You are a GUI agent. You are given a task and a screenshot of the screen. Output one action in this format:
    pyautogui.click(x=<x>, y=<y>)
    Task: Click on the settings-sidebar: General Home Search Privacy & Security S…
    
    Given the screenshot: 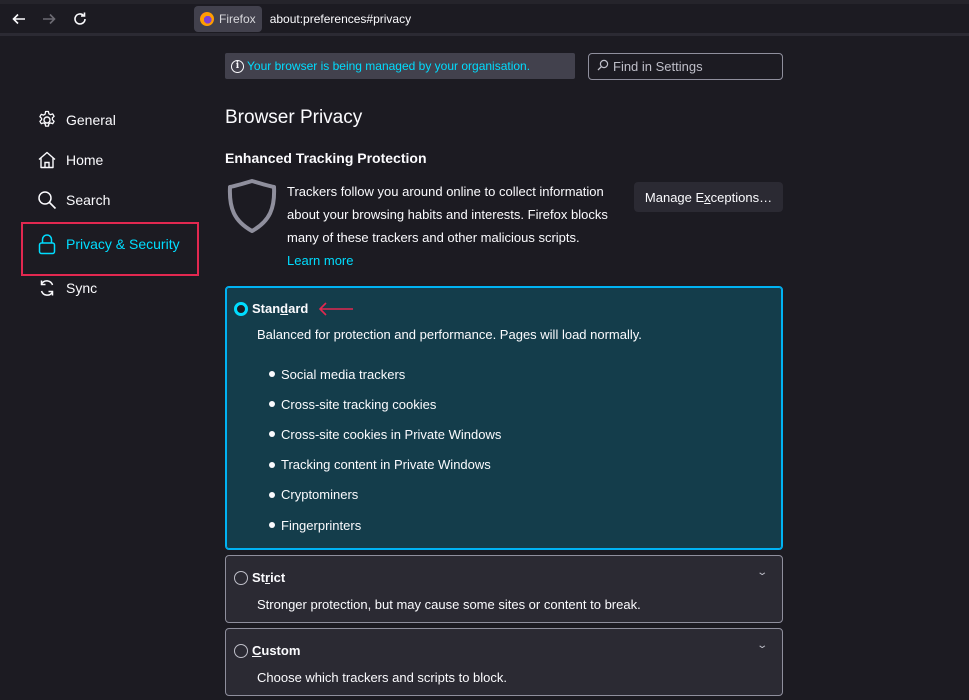 What is the action you would take?
    pyautogui.click(x=110, y=204)
    